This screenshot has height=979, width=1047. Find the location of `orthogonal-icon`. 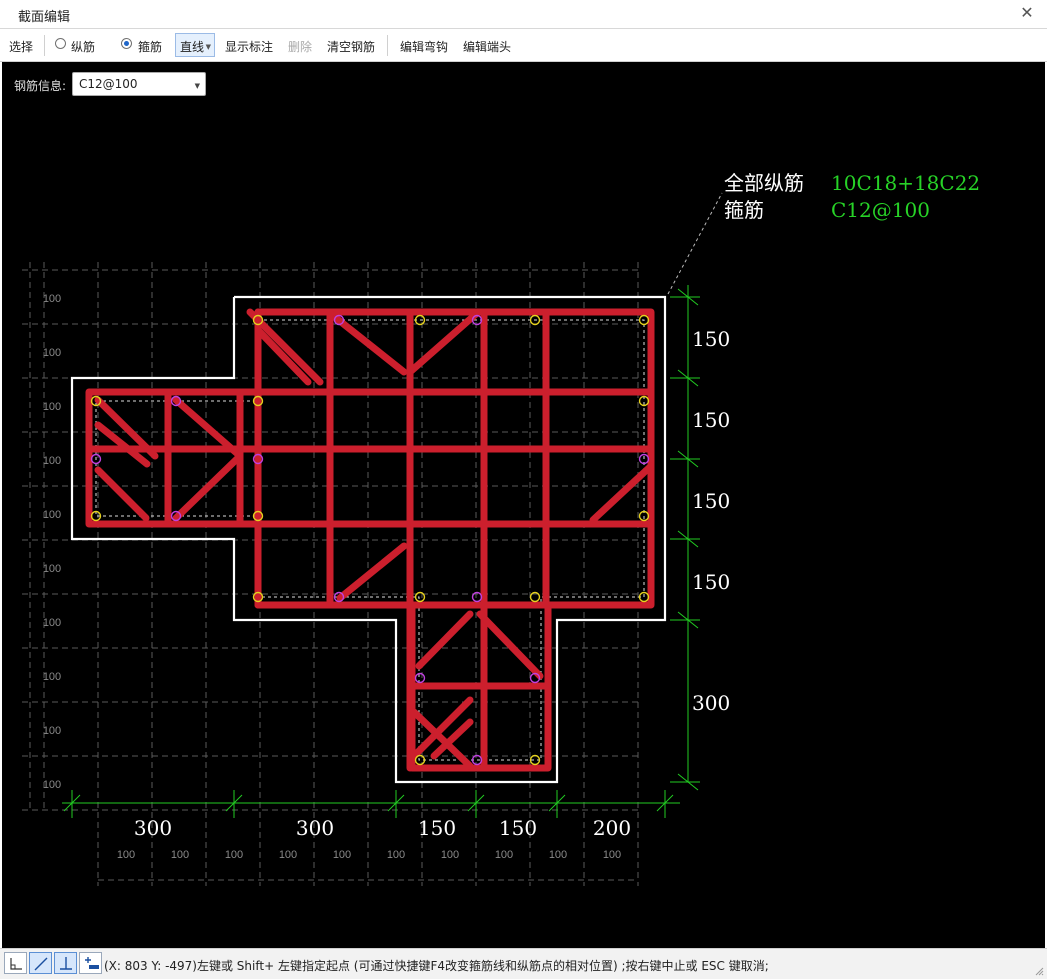

orthogonal-icon is located at coordinates (15, 963).